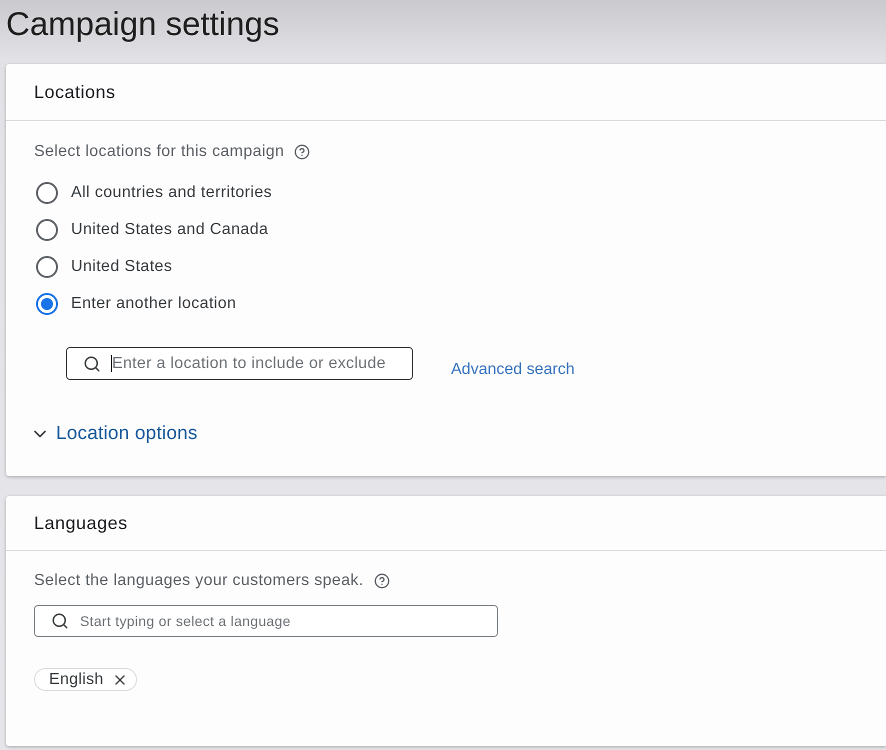 Image resolution: width=886 pixels, height=750 pixels. Describe the element at coordinates (266, 621) in the screenshot. I see `language-search-field: Start typing or select a language` at that location.